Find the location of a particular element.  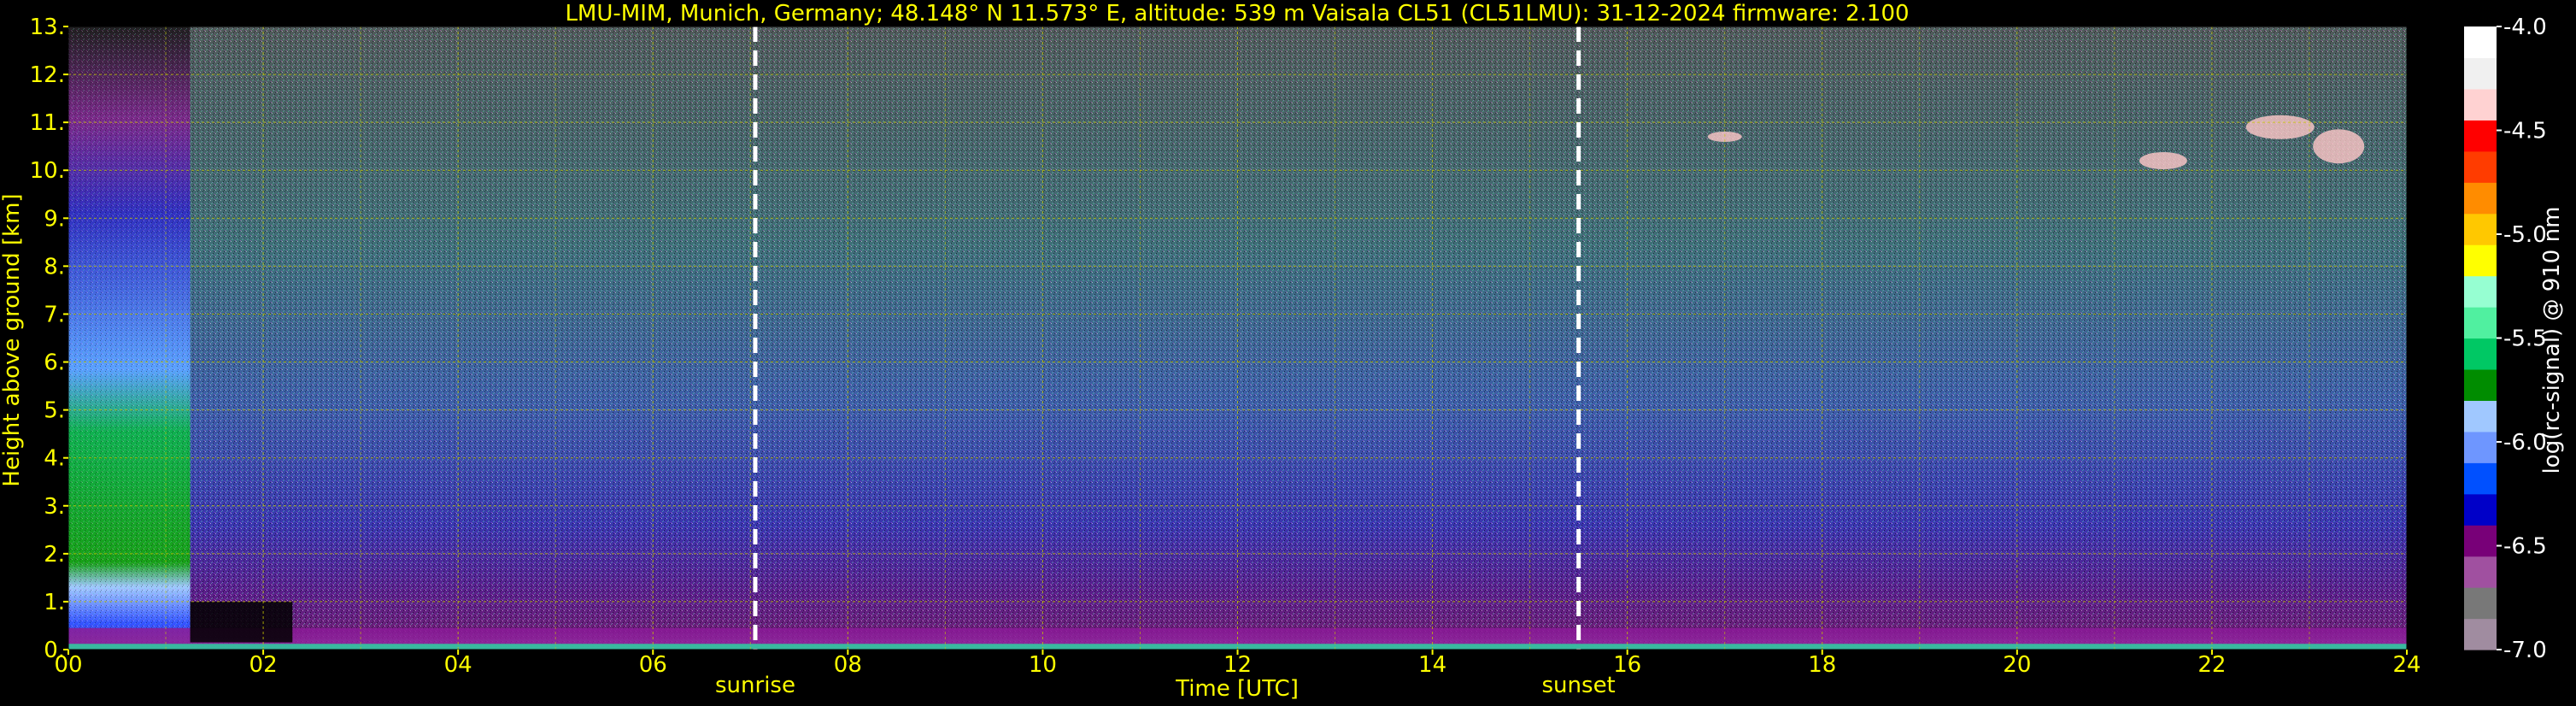

y-tick-label: 1. is located at coordinates (54, 602).